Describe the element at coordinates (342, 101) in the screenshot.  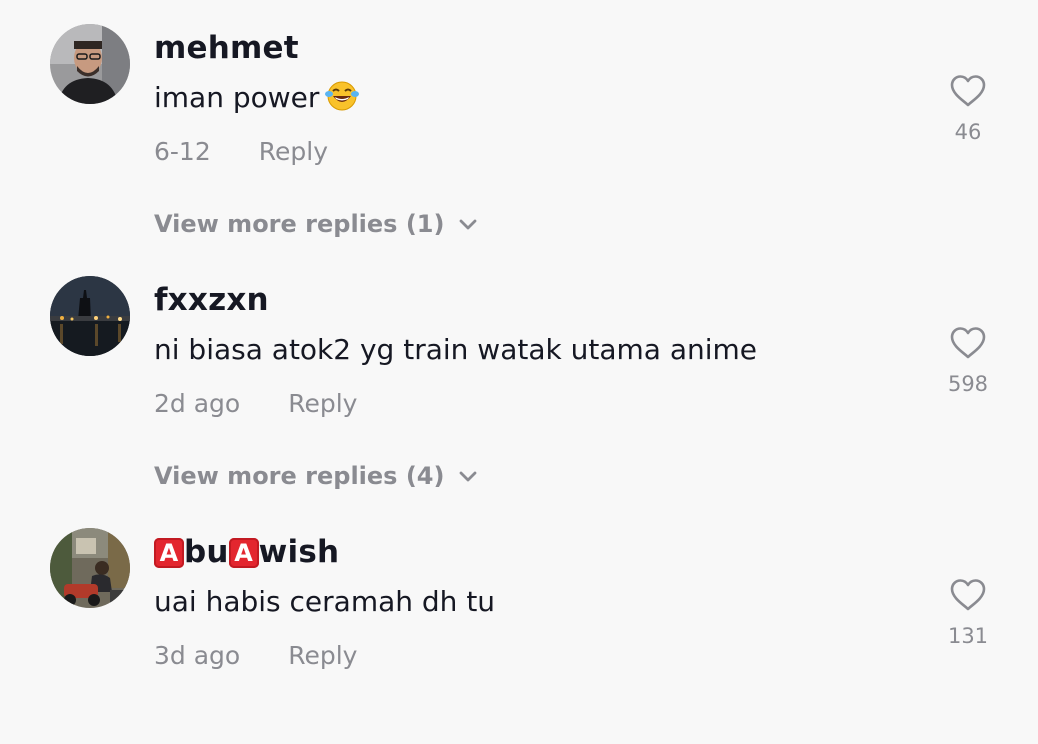
I see `laughing-tears-emoji-icon` at that location.